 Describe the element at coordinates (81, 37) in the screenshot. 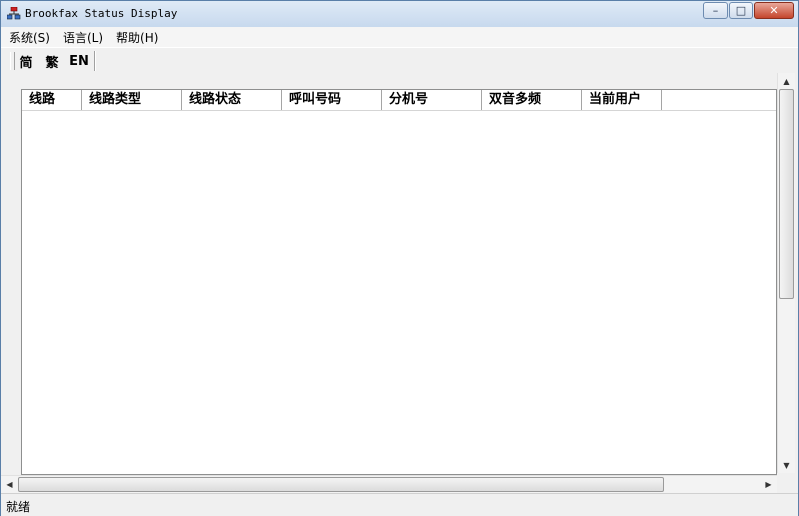

I see `menu-language: 语言(L)` at that location.